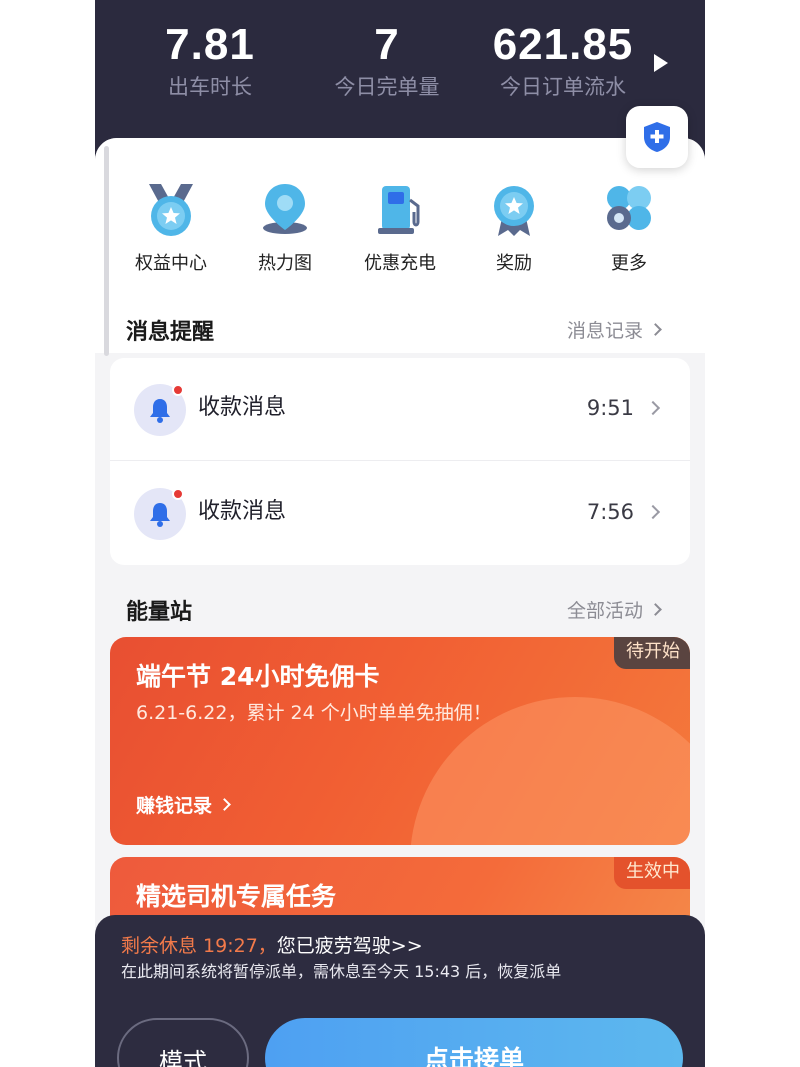  What do you see at coordinates (174, 806) in the screenshot?
I see `earnings-record-label: 赚钱记录` at bounding box center [174, 806].